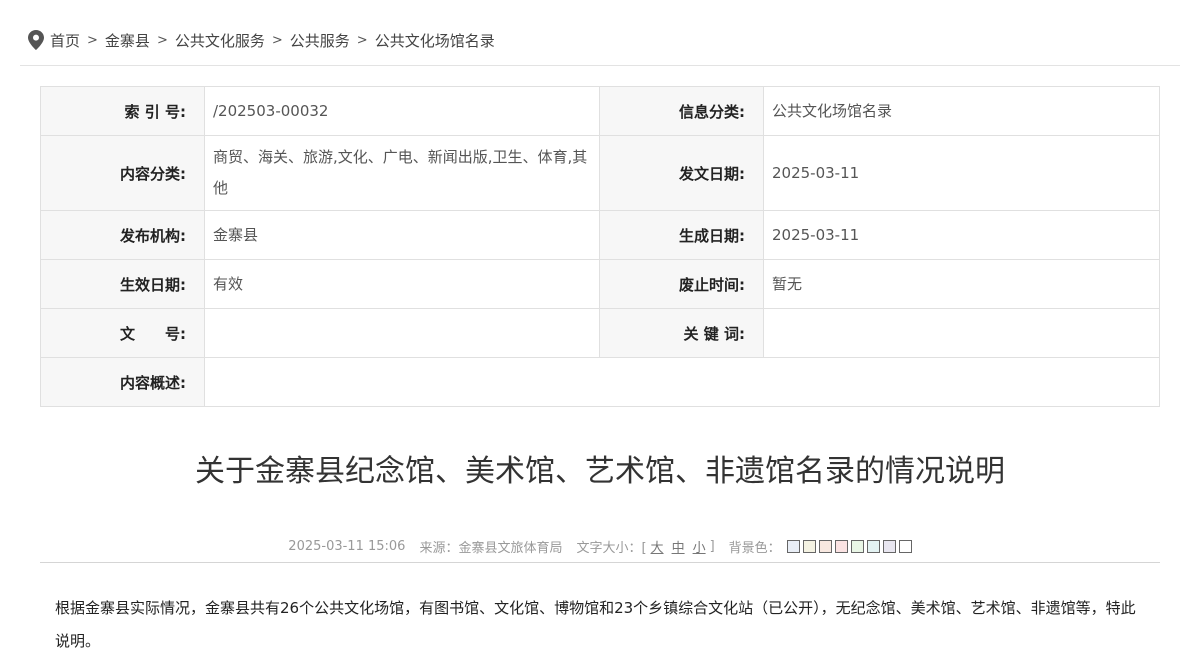 Image resolution: width=1200 pixels, height=671 pixels. What do you see at coordinates (65, 40) in the screenshot?
I see `breadcrumb-home: 首页` at bounding box center [65, 40].